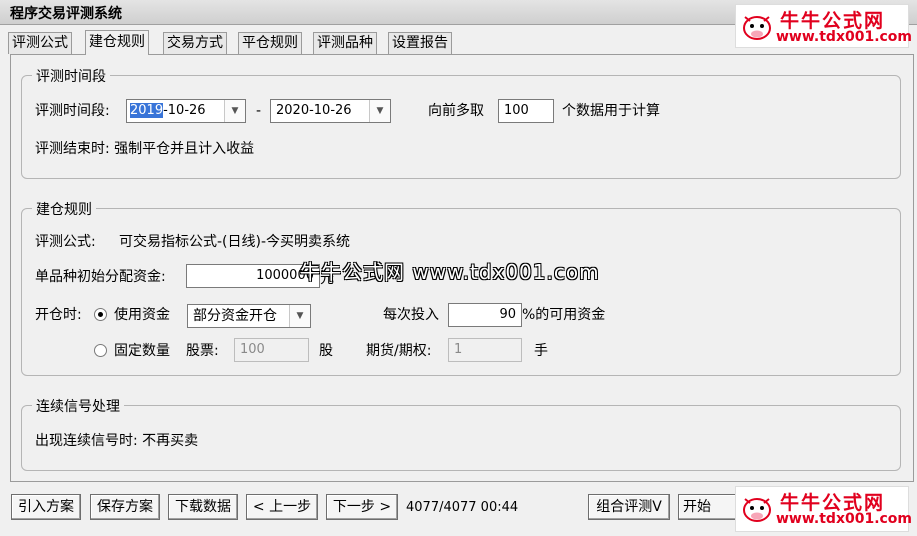  I want to click on prev-step-button: < 上一步, so click(282, 507).